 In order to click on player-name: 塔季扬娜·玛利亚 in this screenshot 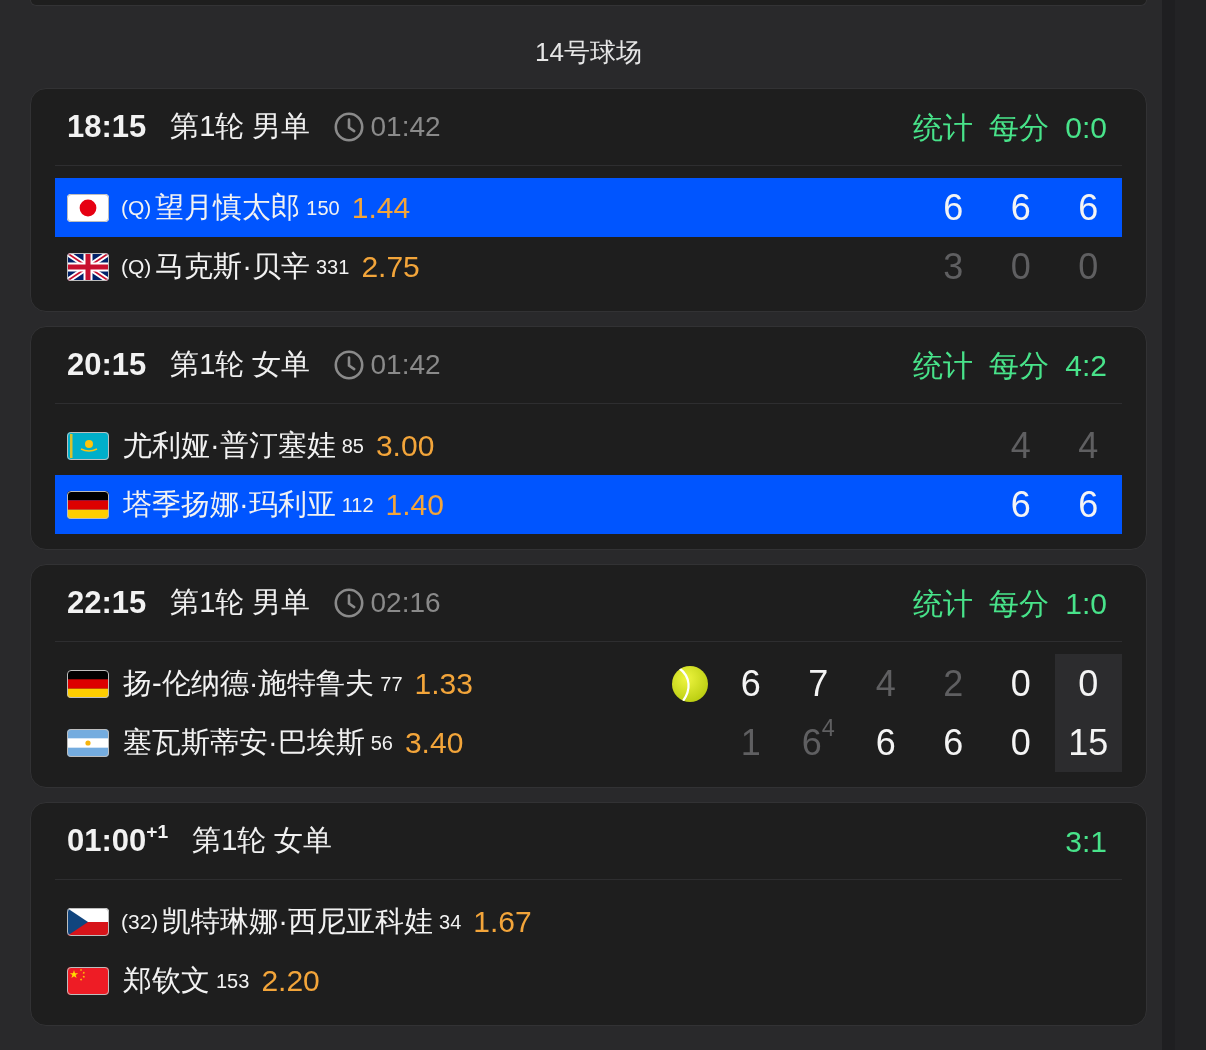, I will do `click(229, 504)`.